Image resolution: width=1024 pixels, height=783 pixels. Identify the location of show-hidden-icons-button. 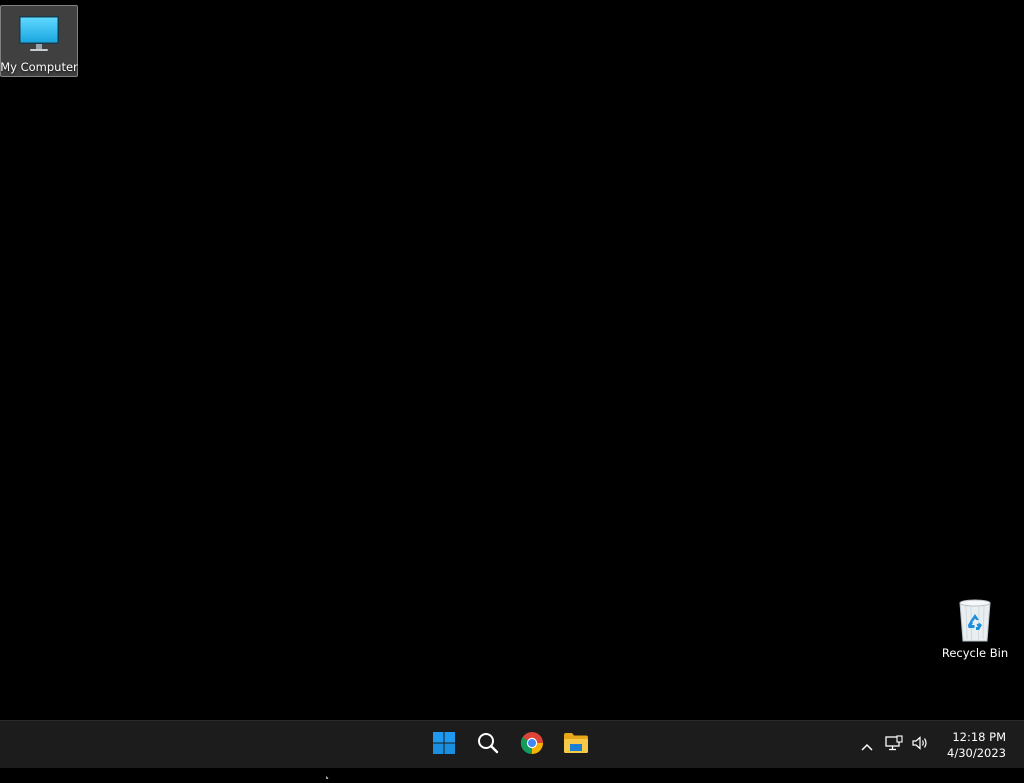
(867, 745).